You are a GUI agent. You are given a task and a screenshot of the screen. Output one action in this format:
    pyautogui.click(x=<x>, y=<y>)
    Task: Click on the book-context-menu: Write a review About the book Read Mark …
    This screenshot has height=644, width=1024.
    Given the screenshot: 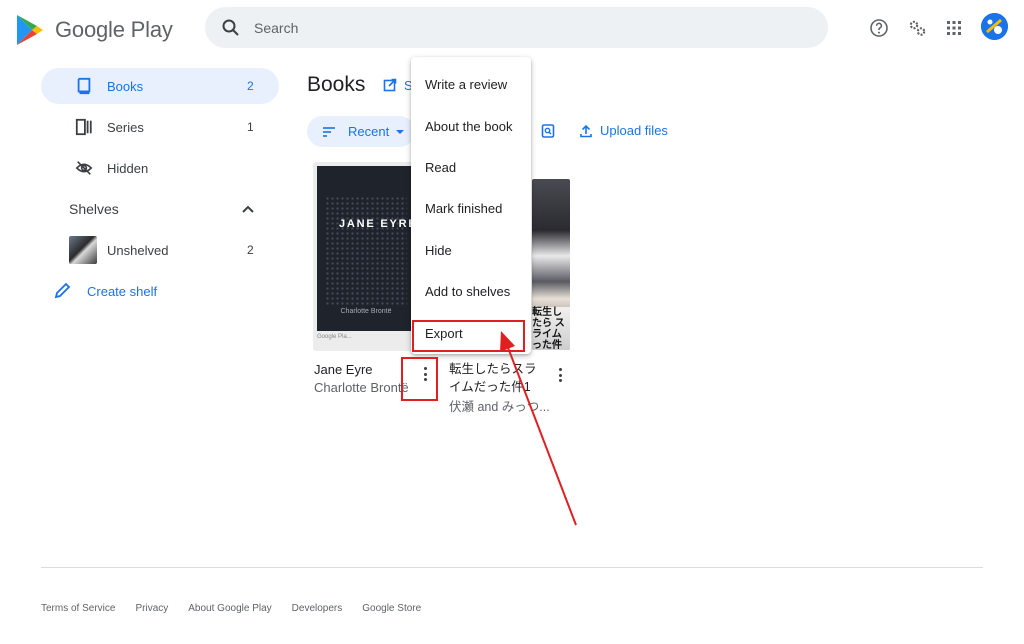 What is the action you would take?
    pyautogui.click(x=471, y=205)
    